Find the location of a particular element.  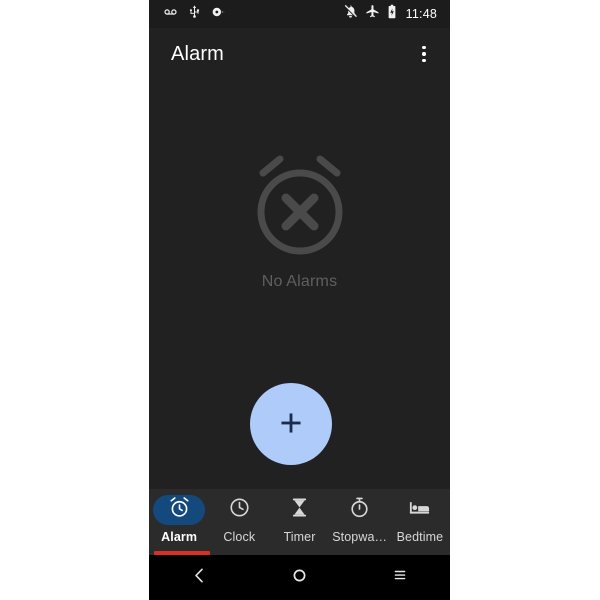

status-bar-left-icons is located at coordinates (191, 14).